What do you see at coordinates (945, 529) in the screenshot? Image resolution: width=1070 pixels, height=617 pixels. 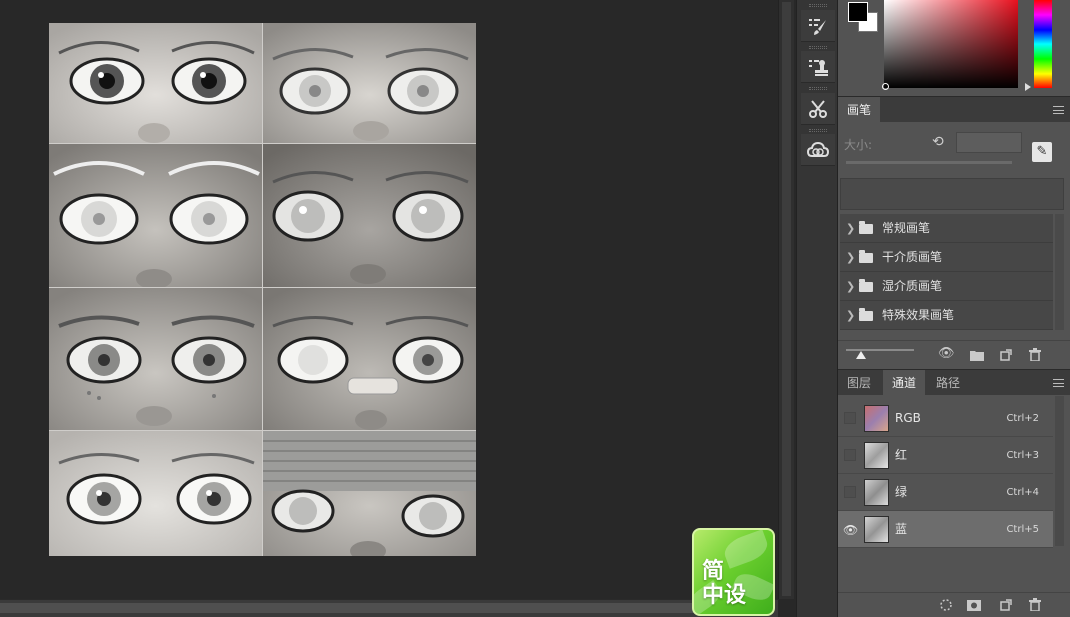 I see `channel-row-blue: 👁 蓝 Ctrl+5` at bounding box center [945, 529].